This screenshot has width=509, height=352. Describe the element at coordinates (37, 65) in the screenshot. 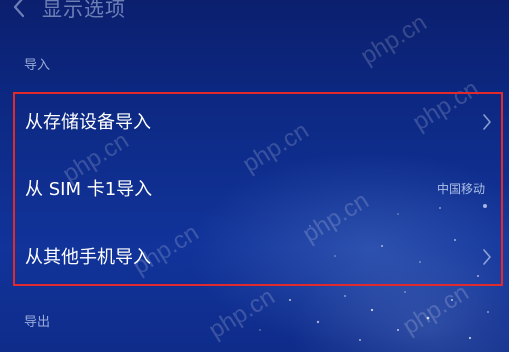

I see `section-label-import: 导入` at that location.